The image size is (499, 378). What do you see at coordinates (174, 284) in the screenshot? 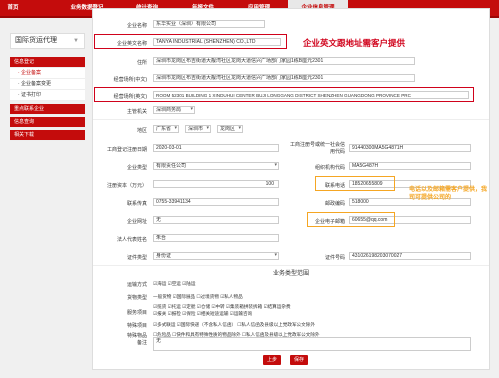
I see `transport-options: ☑海运 ☑空运 ☑陆运` at bounding box center [174, 284].